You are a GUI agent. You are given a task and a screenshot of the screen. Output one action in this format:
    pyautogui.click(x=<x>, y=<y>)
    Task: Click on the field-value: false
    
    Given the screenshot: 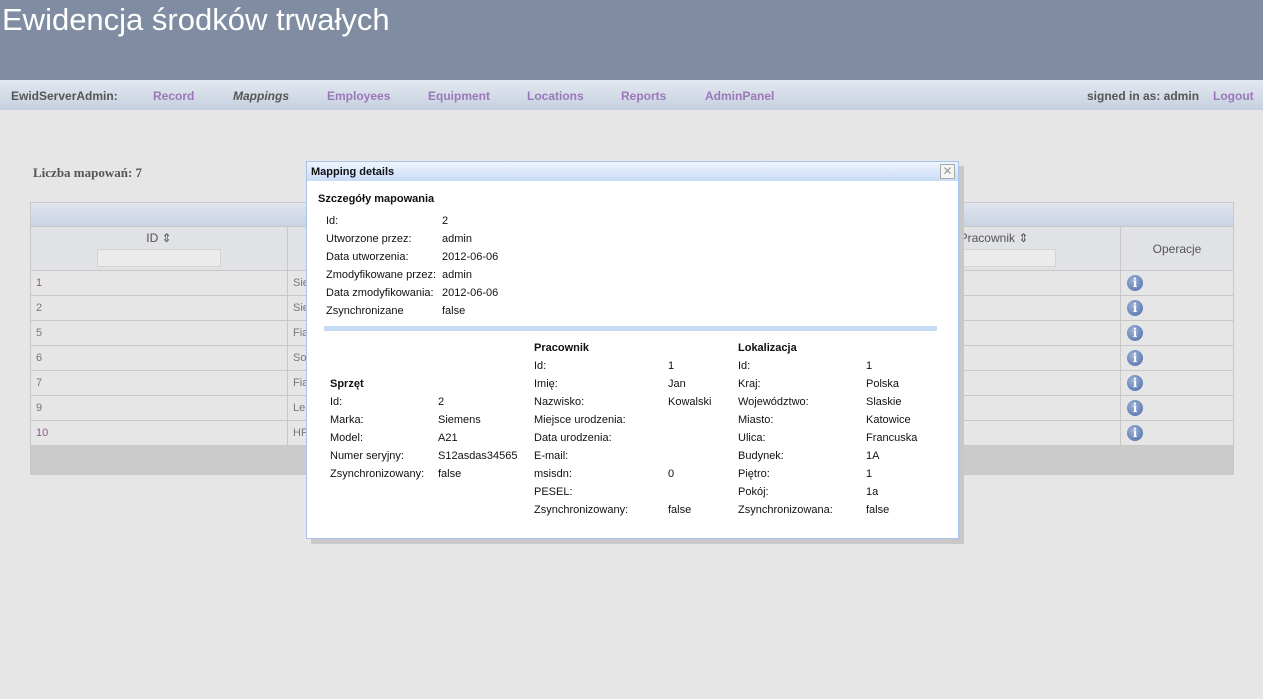 What is the action you would take?
    pyautogui.click(x=450, y=474)
    